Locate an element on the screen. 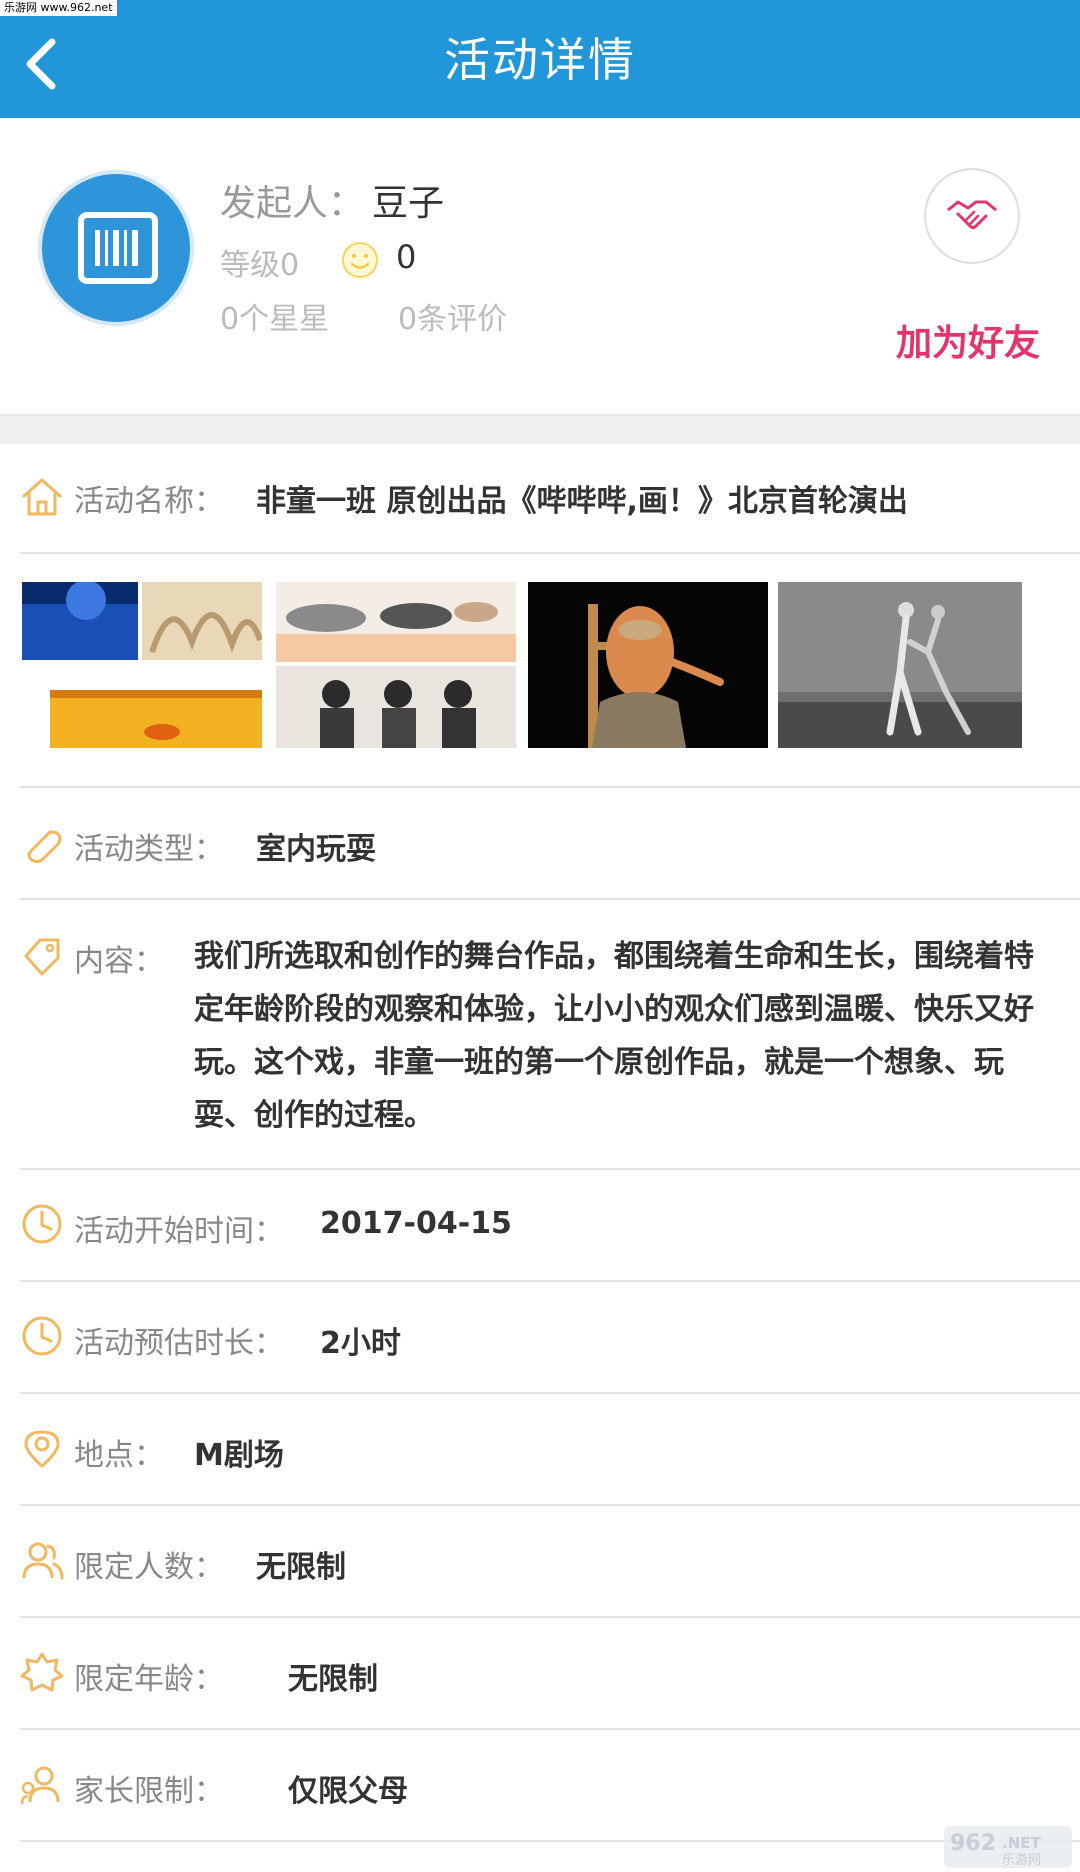 This screenshot has width=1080, height=1872. add-friend-button is located at coordinates (972, 216).